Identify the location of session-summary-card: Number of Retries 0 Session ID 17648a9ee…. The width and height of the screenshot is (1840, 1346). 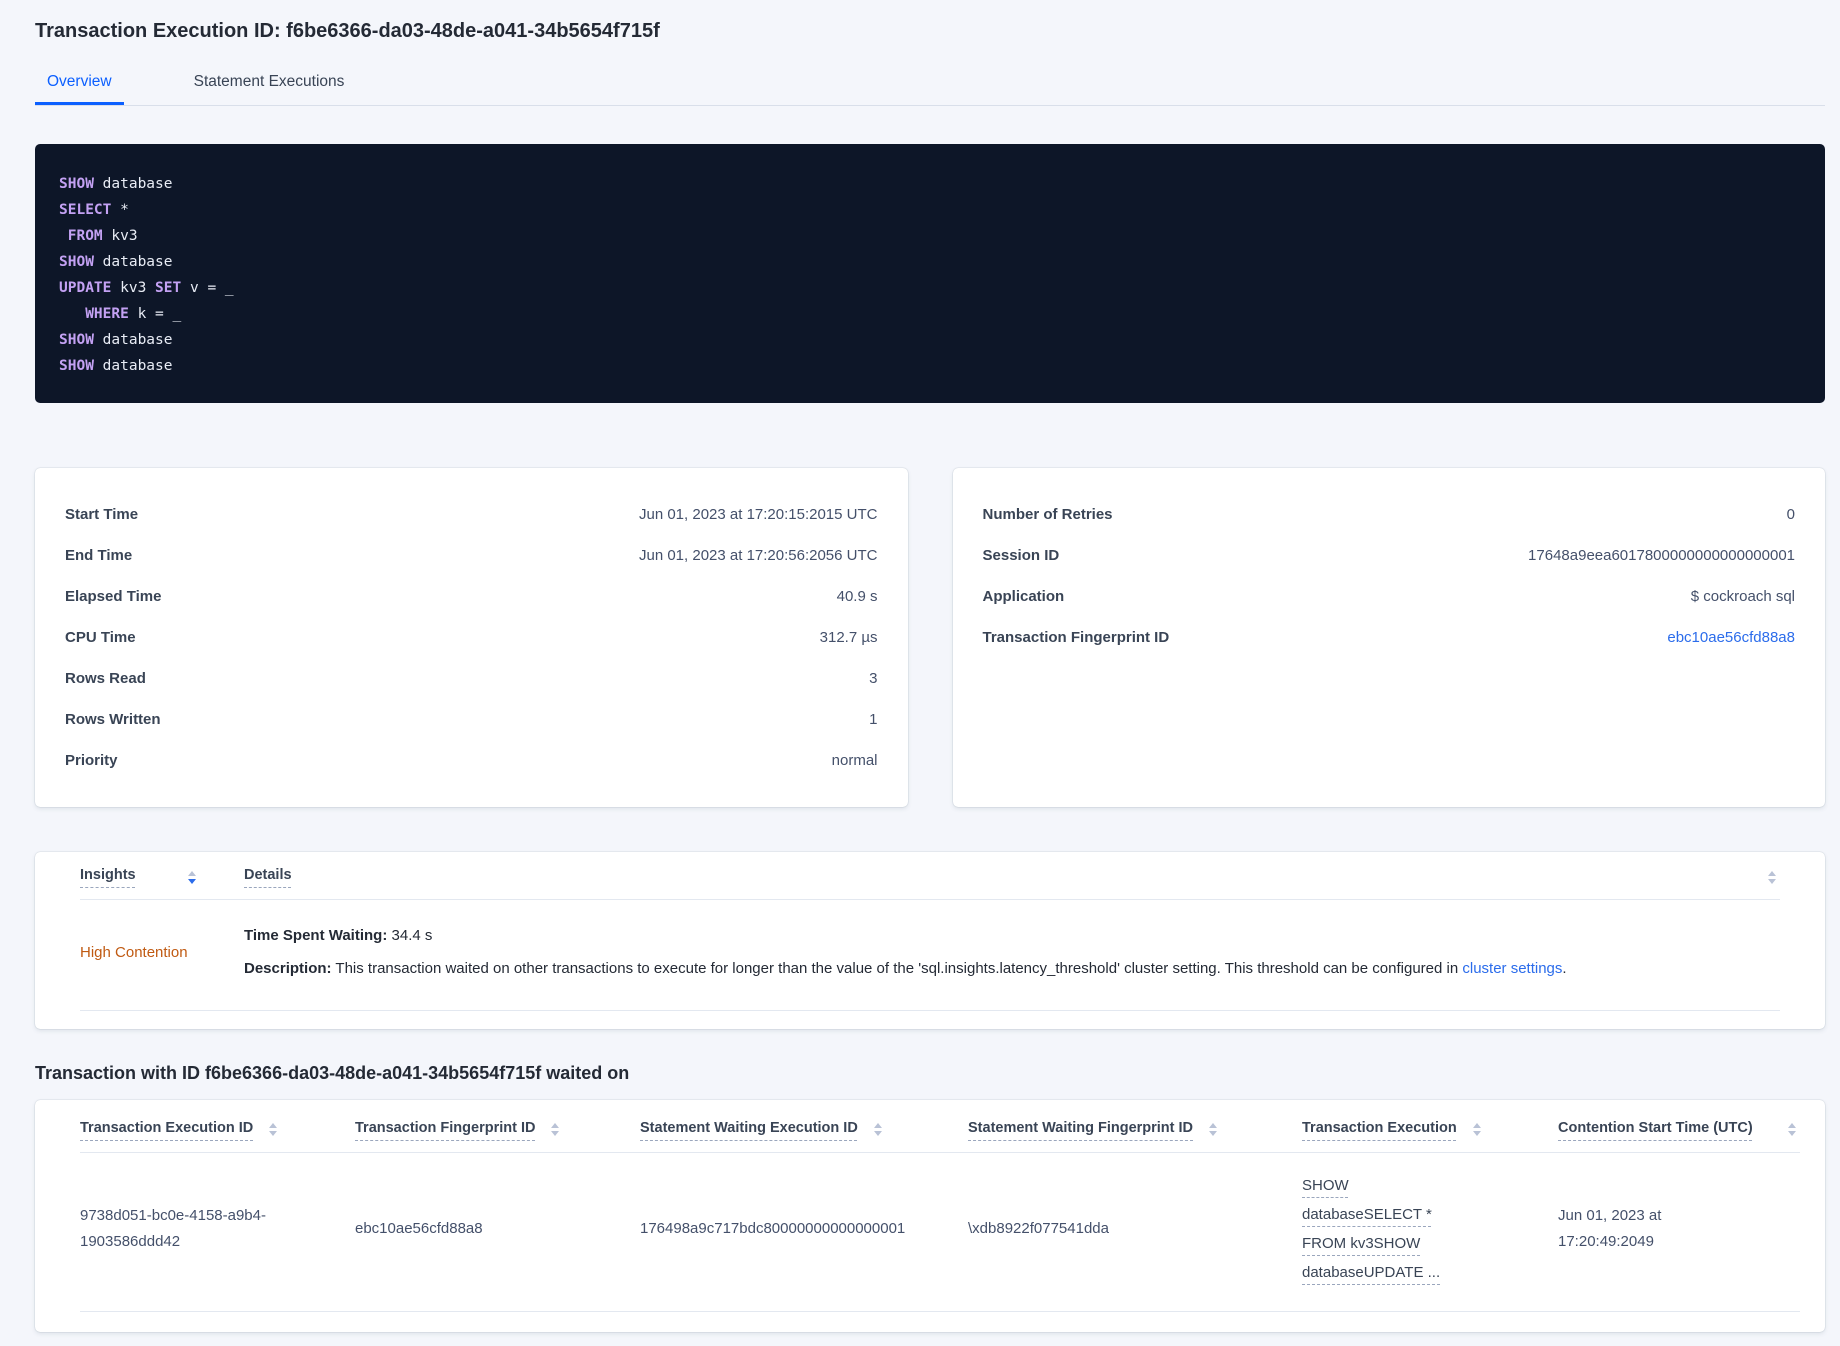
(1388, 637).